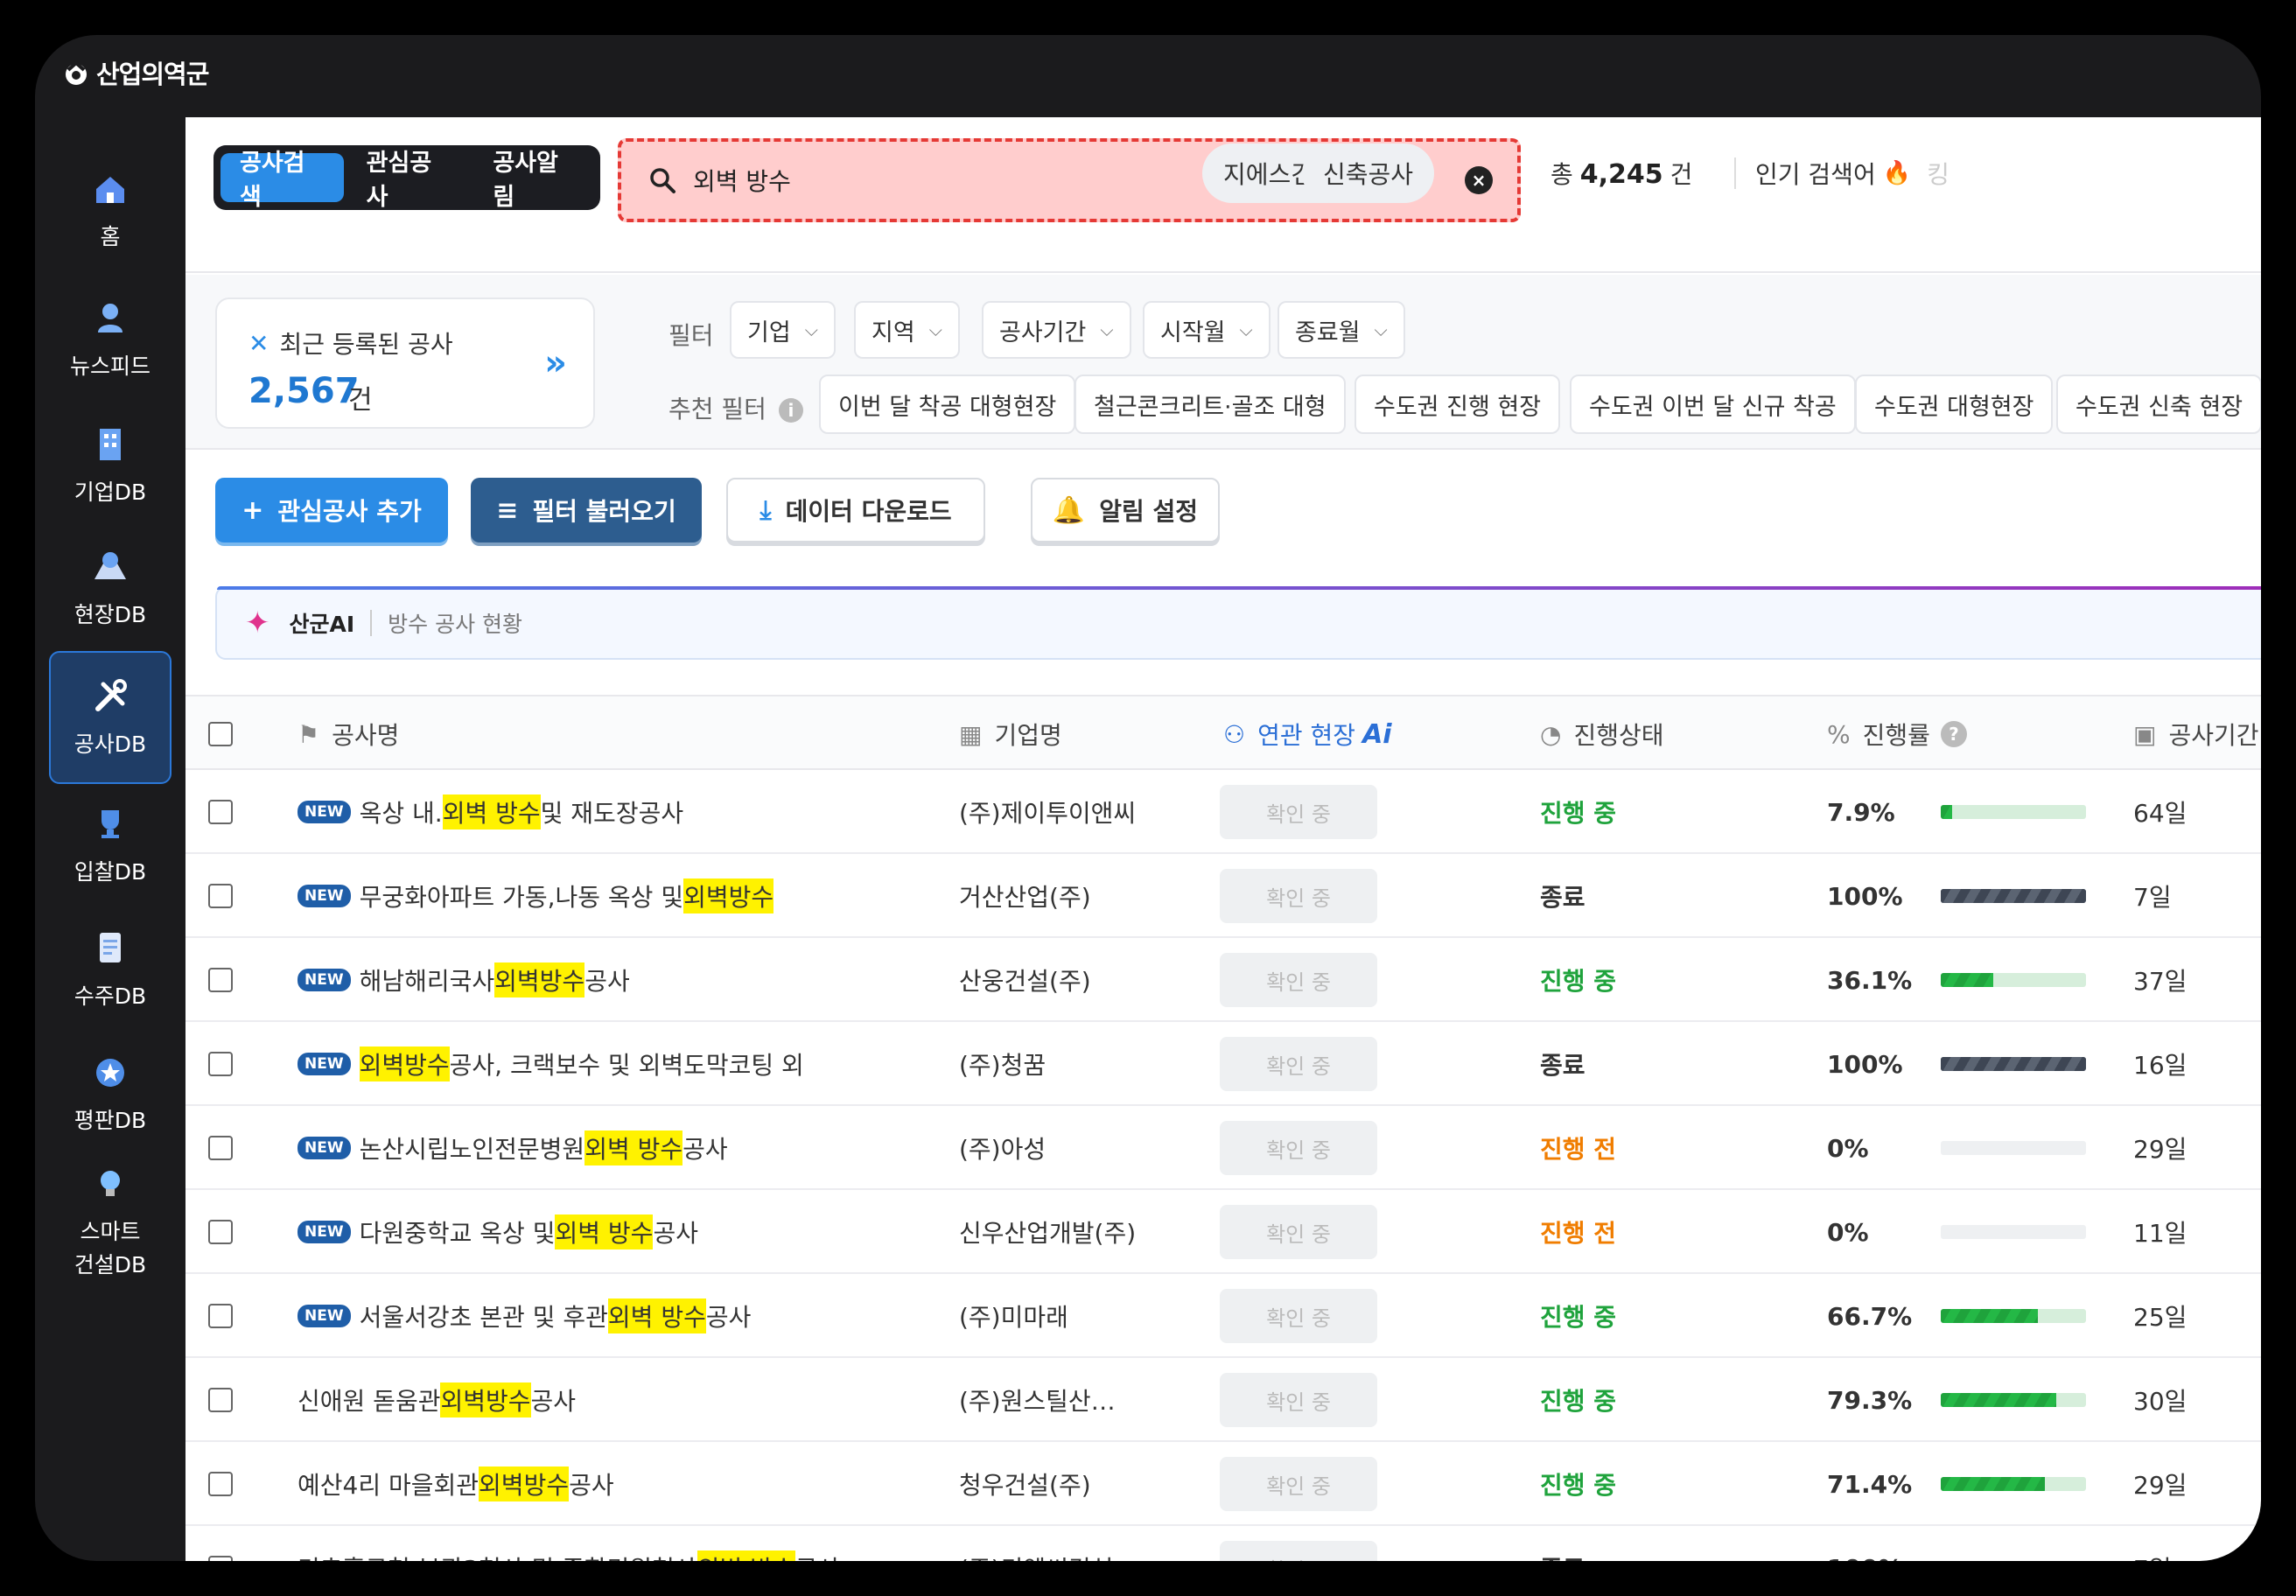 This screenshot has height=1596, width=2296. What do you see at coordinates (405, 363) in the screenshot?
I see `recent-projects-card: ✕ 최근 등록된 공사 2,567 건 »` at bounding box center [405, 363].